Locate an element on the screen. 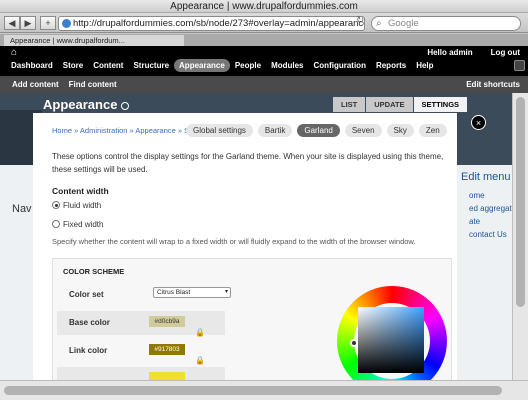 The height and width of the screenshot is (400, 528). page-title: Appearance is located at coordinates (86, 104).